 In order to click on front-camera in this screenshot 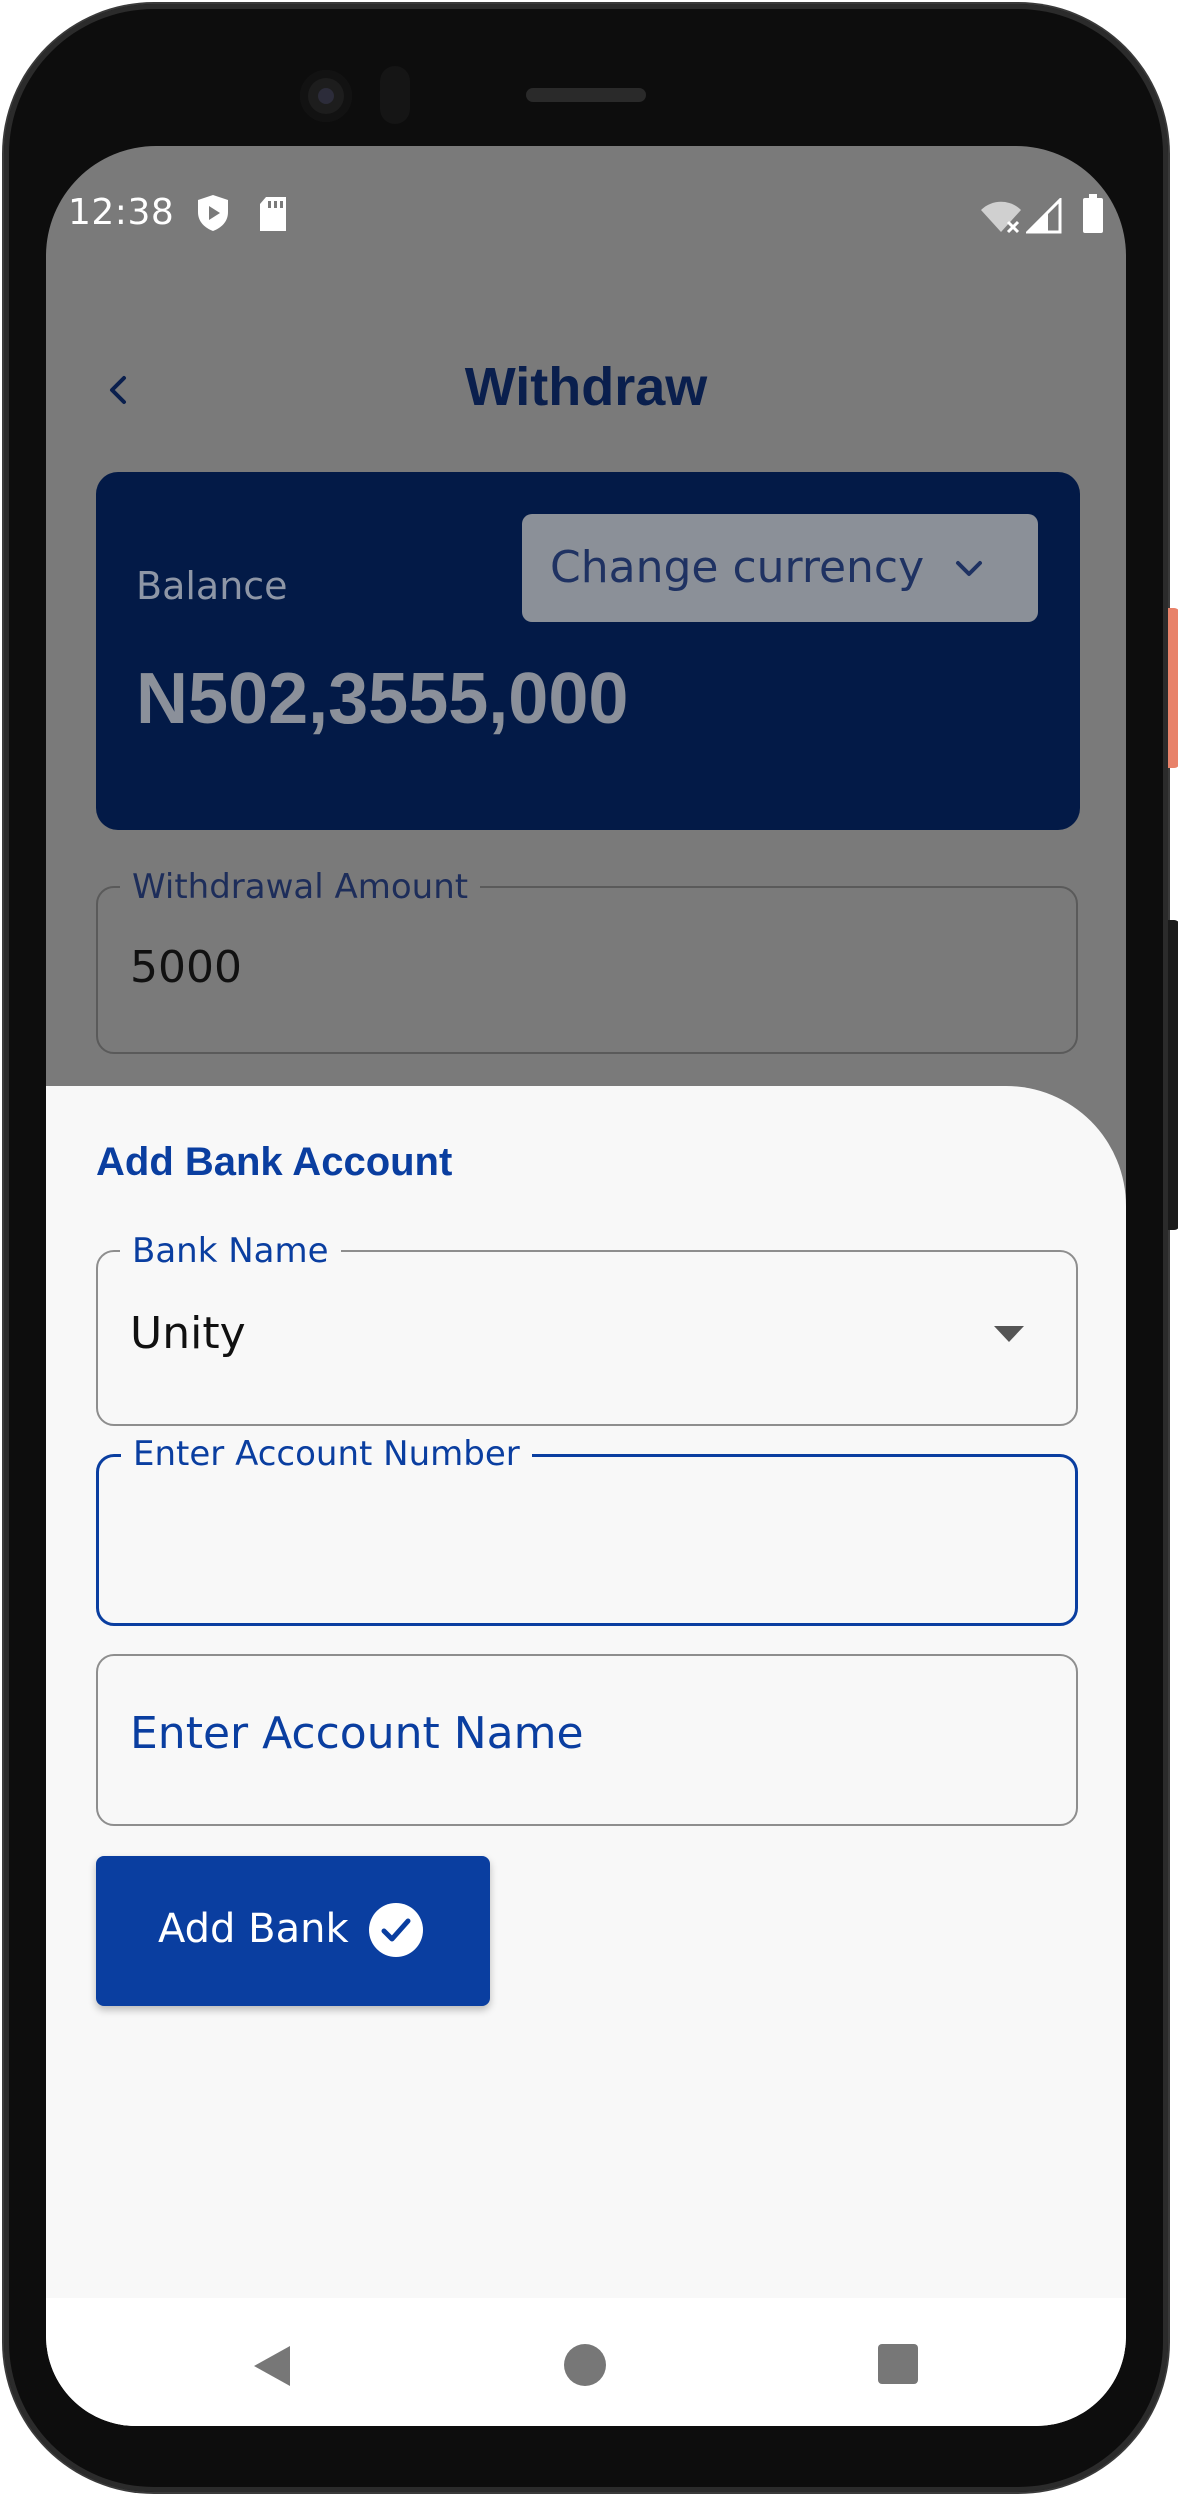, I will do `click(326, 96)`.